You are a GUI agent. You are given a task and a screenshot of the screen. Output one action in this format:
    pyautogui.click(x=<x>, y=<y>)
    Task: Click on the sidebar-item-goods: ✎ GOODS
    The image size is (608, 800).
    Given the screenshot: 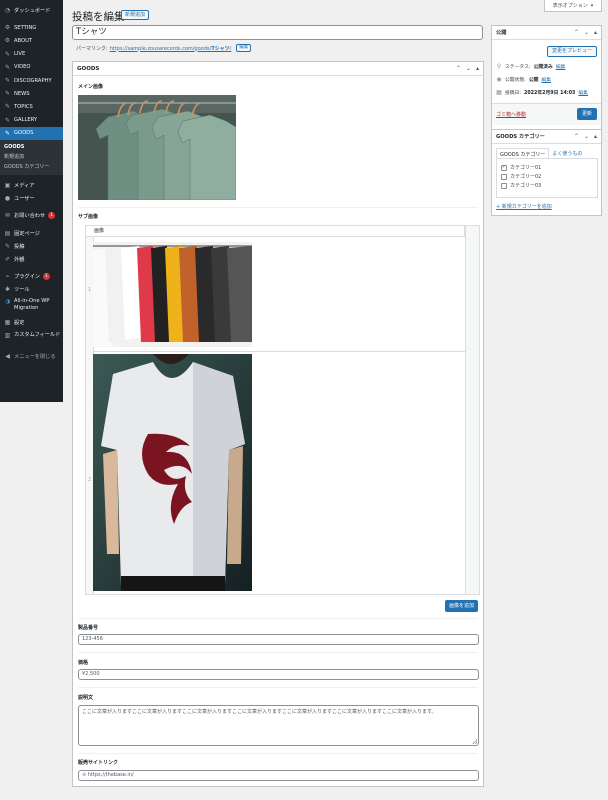 What is the action you would take?
    pyautogui.click(x=31, y=133)
    